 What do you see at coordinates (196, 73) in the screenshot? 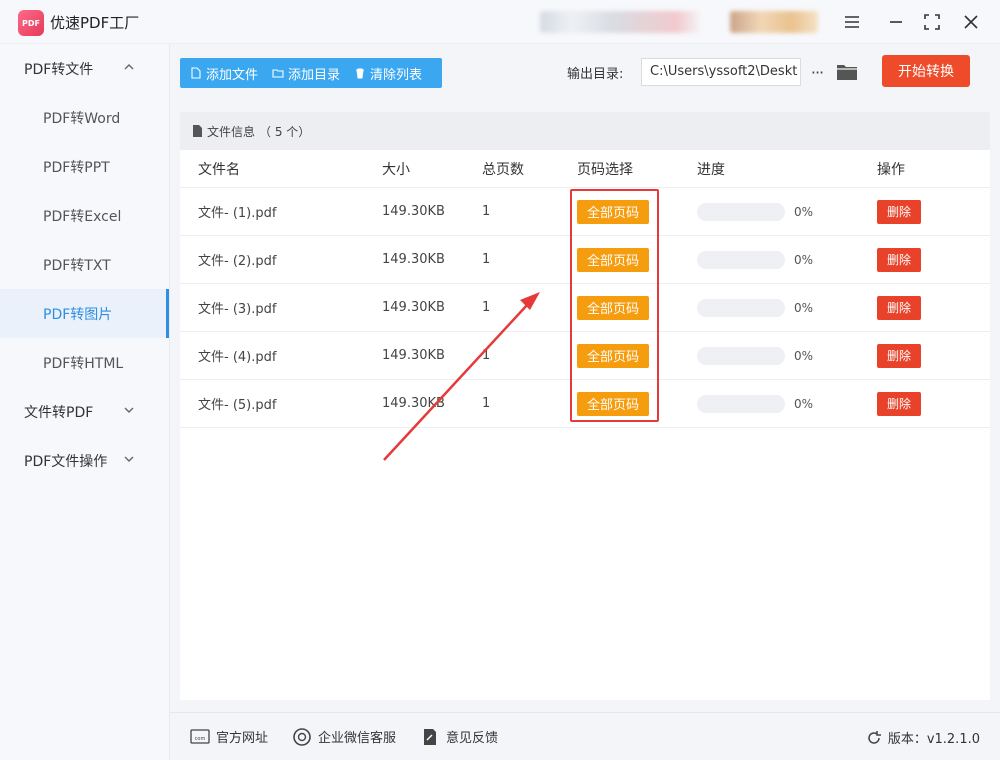
I see `file-icon` at bounding box center [196, 73].